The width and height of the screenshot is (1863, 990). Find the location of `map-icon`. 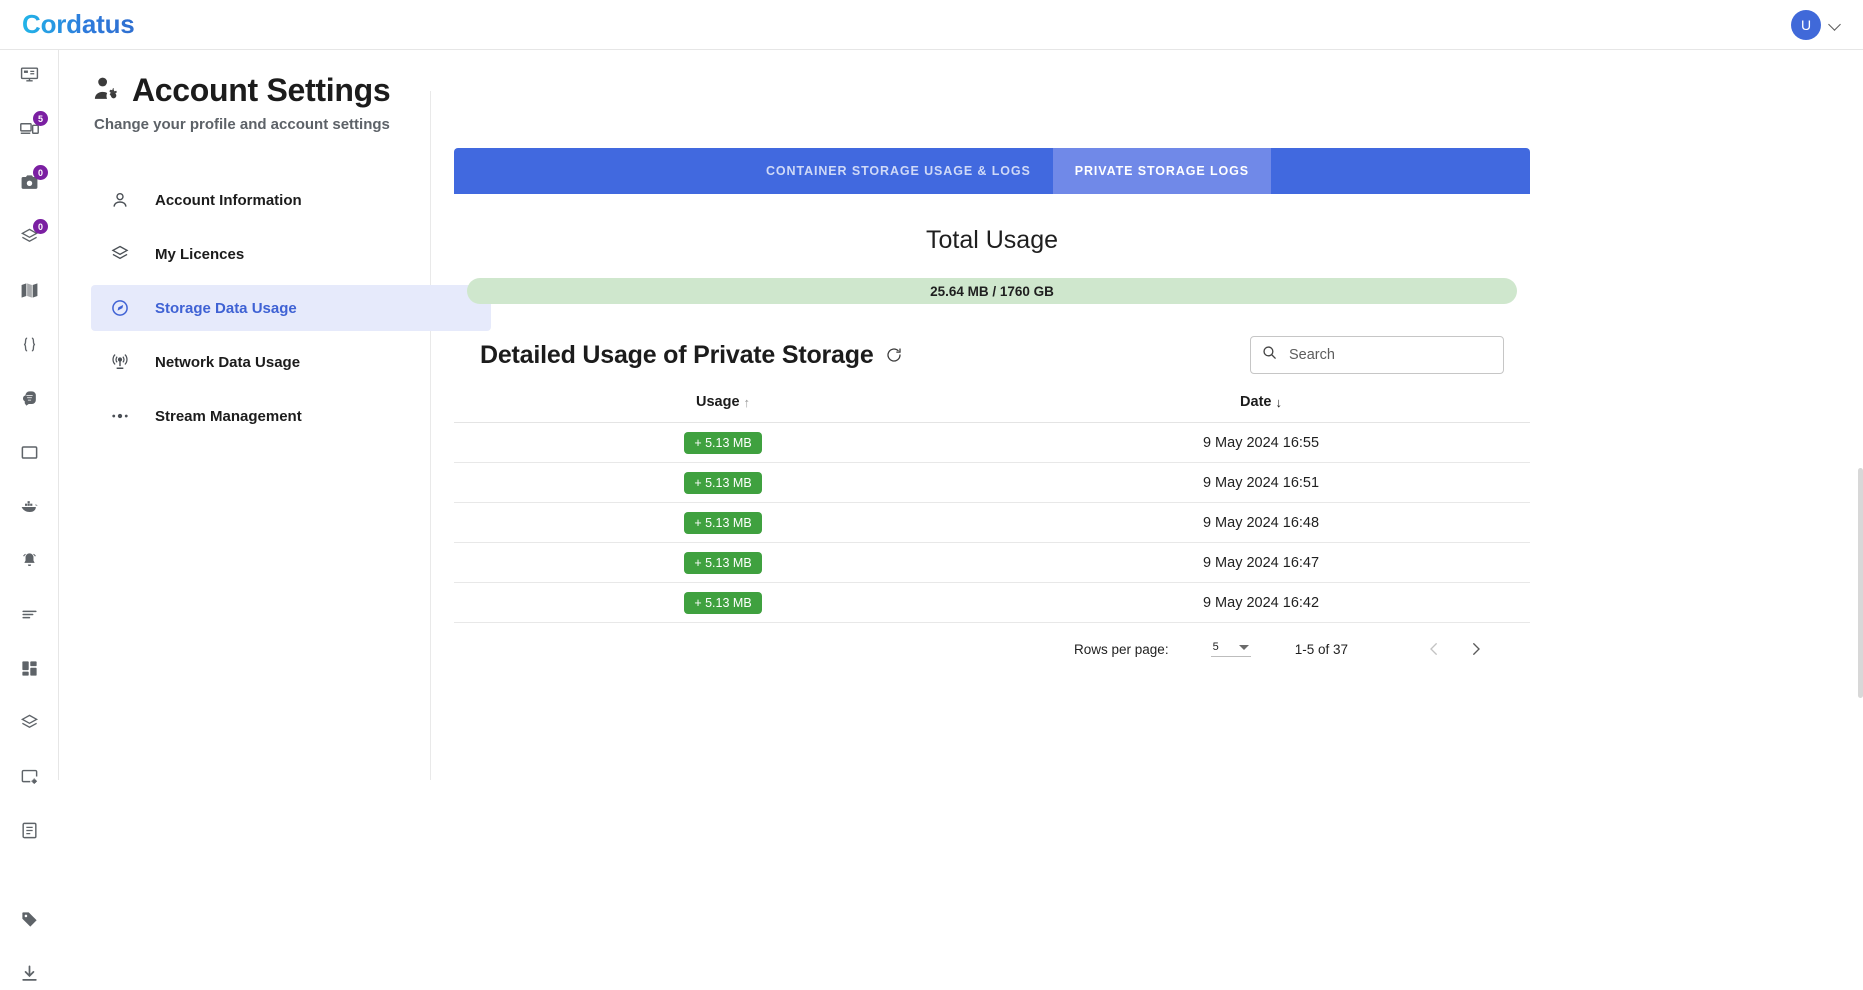

map-icon is located at coordinates (29, 290).